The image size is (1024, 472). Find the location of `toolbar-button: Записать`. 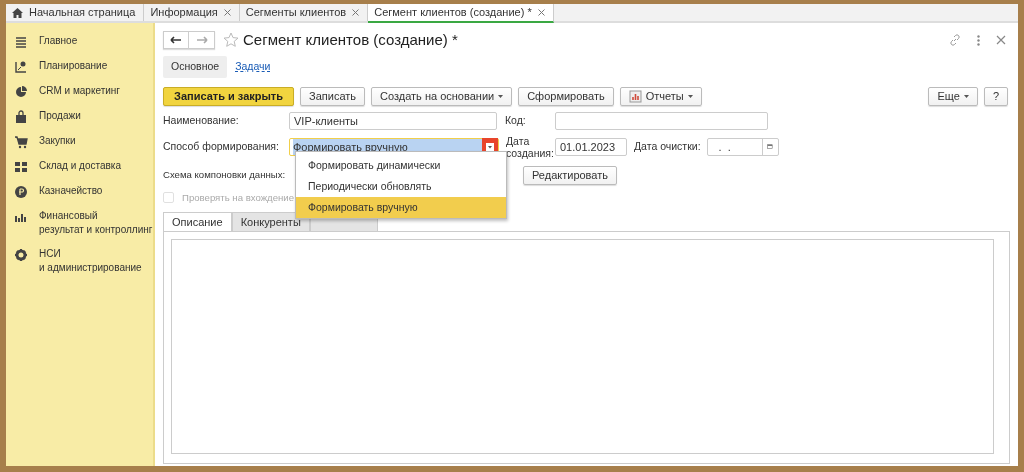

toolbar-button: Записать is located at coordinates (333, 96).